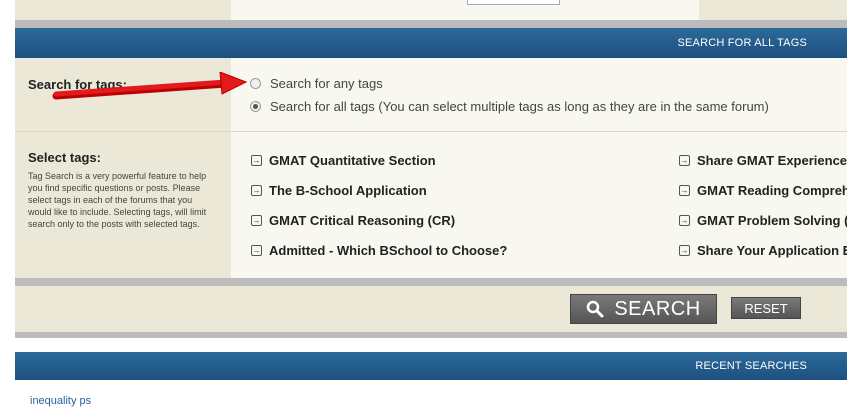 The image size is (847, 412). I want to click on tag-label: GMAT Quantitative Section, so click(352, 160).